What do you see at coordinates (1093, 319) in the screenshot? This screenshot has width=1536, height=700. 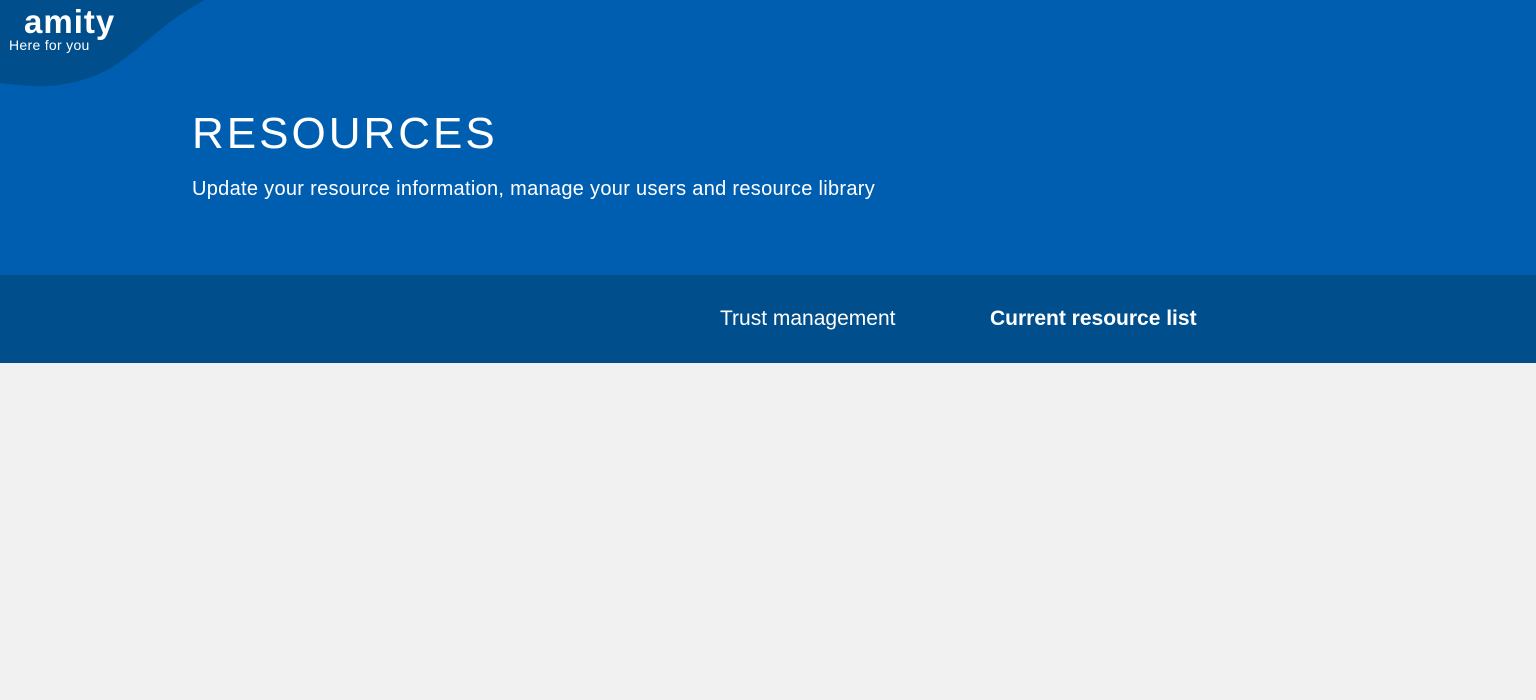 I see `tab-current-resource-list: Current resource list` at bounding box center [1093, 319].